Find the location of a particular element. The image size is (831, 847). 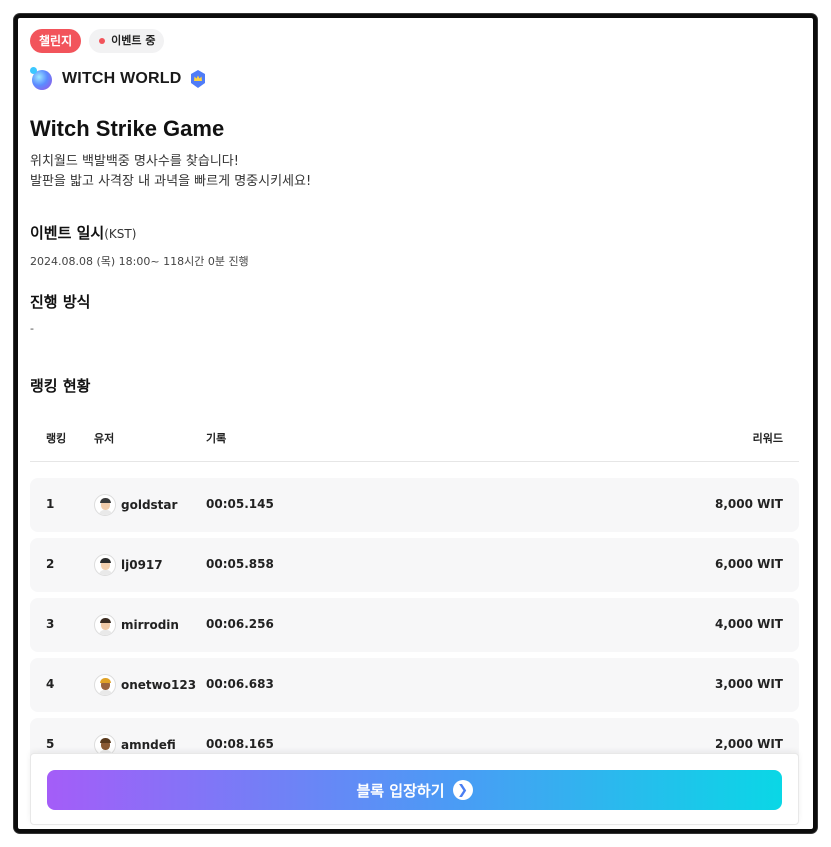

schedule-line: 2024.08.08 (목) 18:00~ 118시간 0분 진행 is located at coordinates (139, 261).